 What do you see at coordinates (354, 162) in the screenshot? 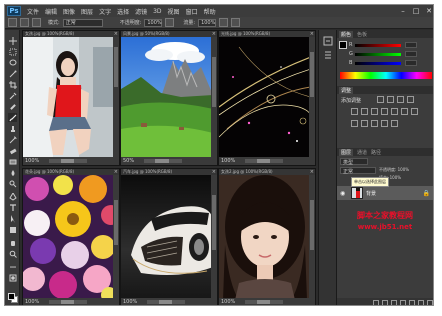
I see `layer-kind-filter: 类型` at bounding box center [354, 162].